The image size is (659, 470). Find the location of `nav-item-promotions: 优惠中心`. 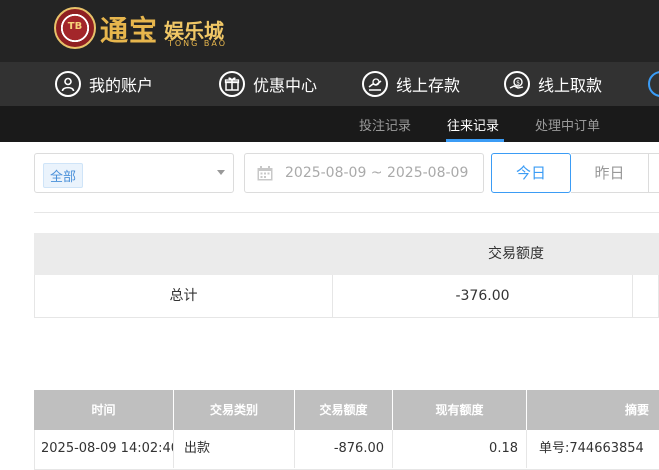

nav-item-promotions: 优惠中心 is located at coordinates (268, 84).